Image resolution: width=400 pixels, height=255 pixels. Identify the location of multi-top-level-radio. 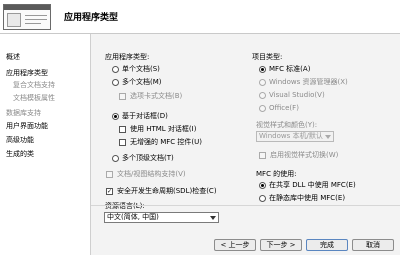
(115, 158).